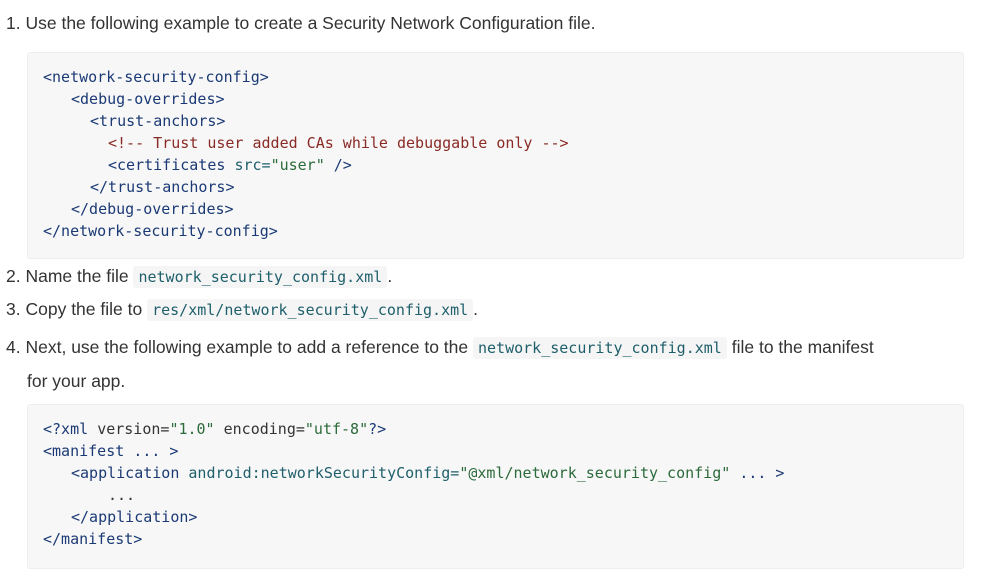 The height and width of the screenshot is (581, 985). Describe the element at coordinates (13, 23) in the screenshot. I see `step-number: 1.` at that location.